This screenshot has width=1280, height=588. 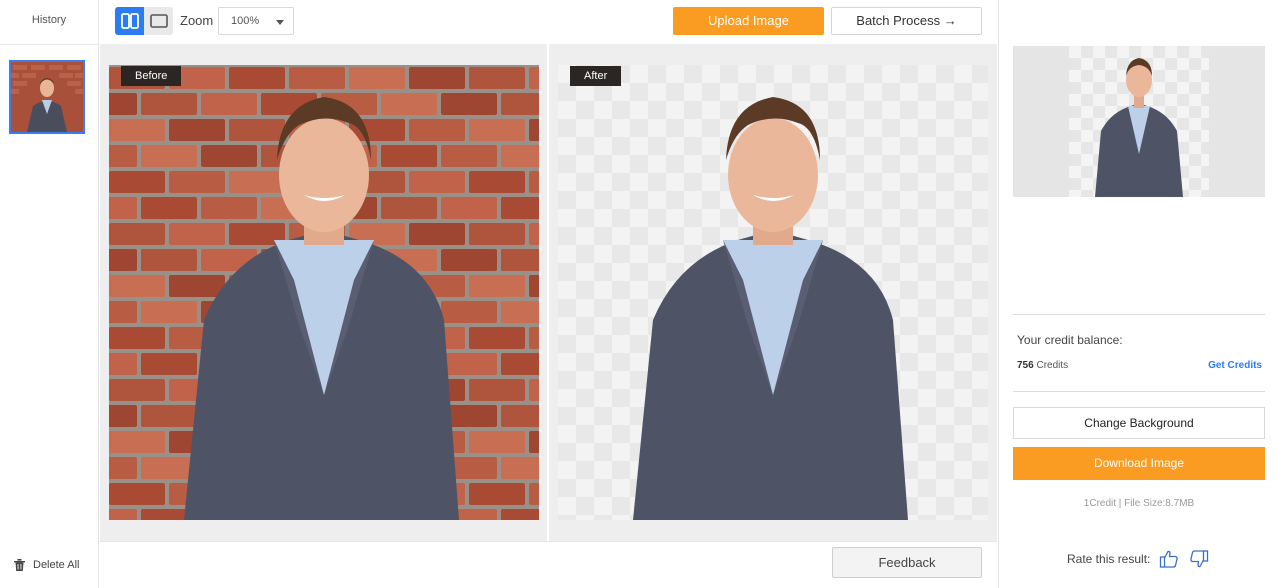 I want to click on delete-all-button: Delete All, so click(x=46, y=565).